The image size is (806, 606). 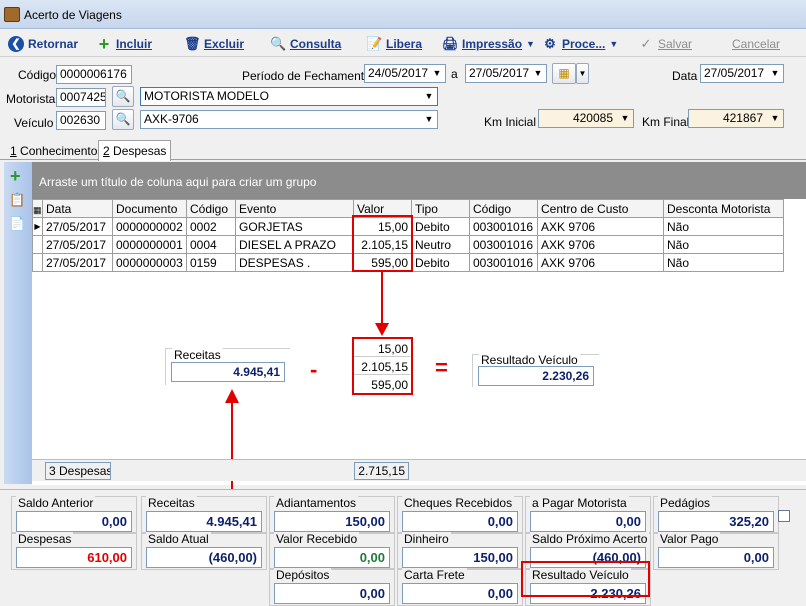 I want to click on receitas-value: 4.945,41, so click(x=204, y=521).